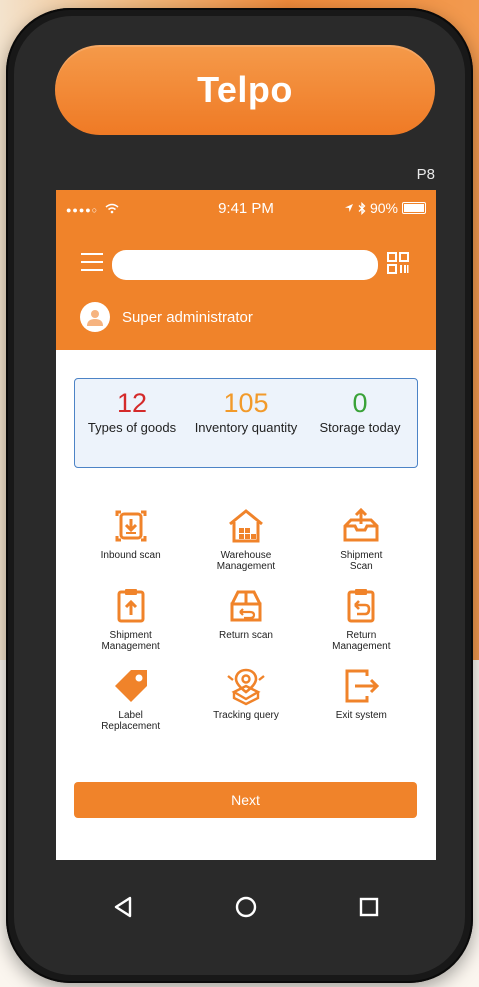  What do you see at coordinates (132, 427) in the screenshot?
I see `stat-label: Types of goods` at bounding box center [132, 427].